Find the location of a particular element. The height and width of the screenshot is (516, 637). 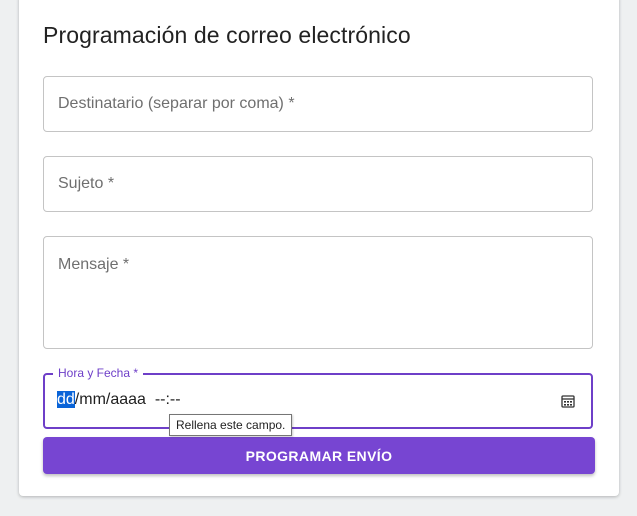

form-title: Programación de correo electrónico is located at coordinates (227, 35).